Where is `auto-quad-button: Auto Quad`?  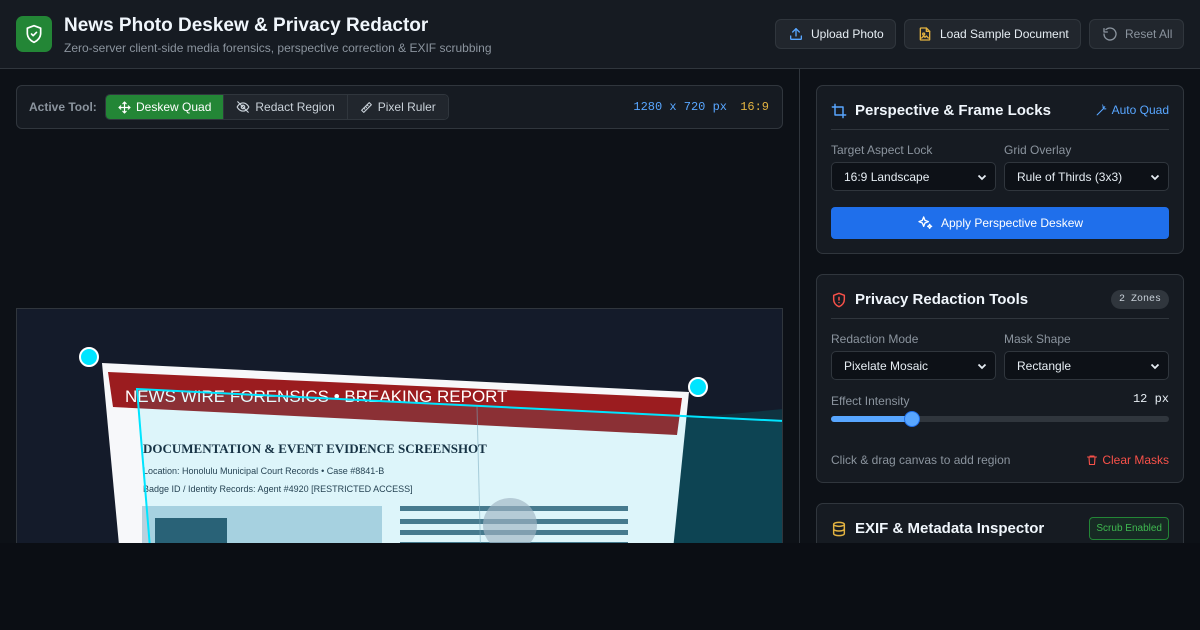 auto-quad-button: Auto Quad is located at coordinates (1132, 110).